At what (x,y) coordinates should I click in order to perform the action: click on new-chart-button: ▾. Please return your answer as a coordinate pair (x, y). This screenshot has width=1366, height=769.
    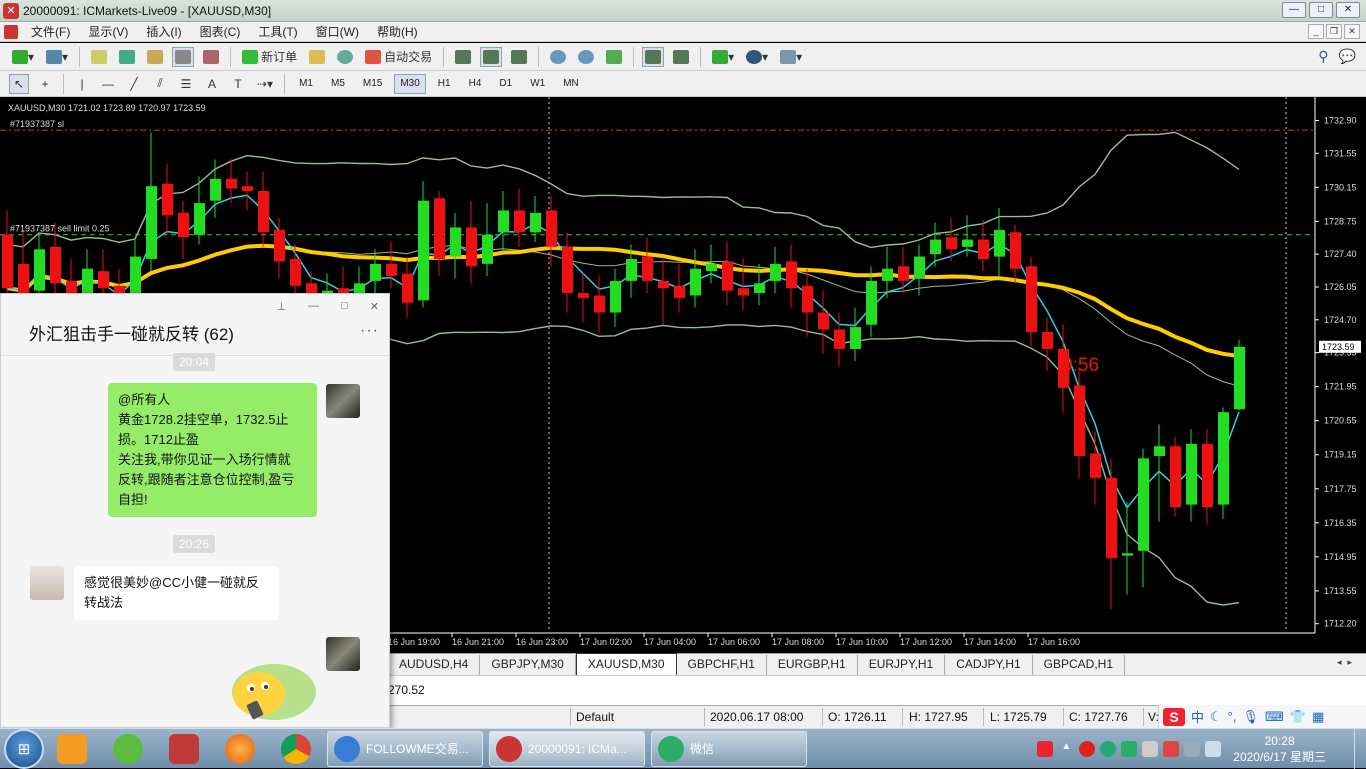
    Looking at the image, I should click on (23, 57).